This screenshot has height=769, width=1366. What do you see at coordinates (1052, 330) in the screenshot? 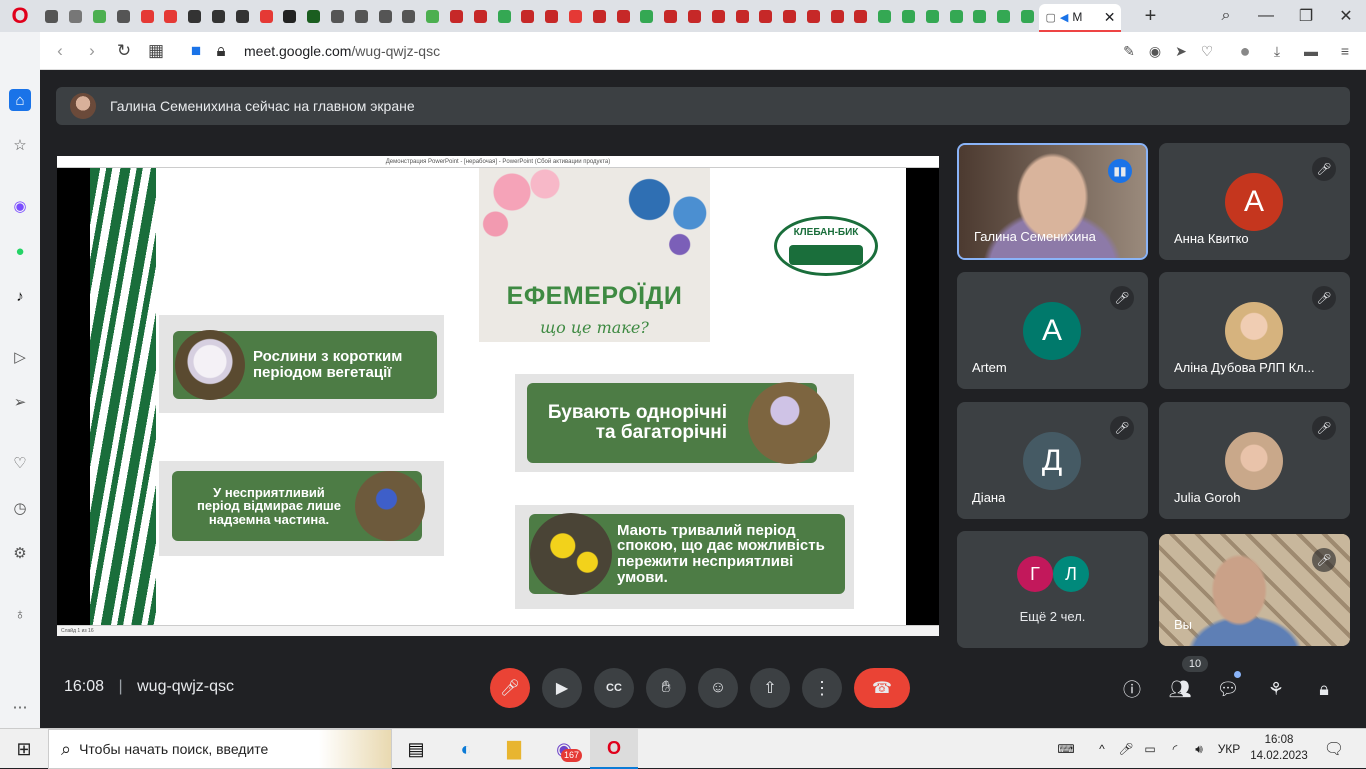
I see `tile-participant: A 🎤︎ Artem` at bounding box center [1052, 330].